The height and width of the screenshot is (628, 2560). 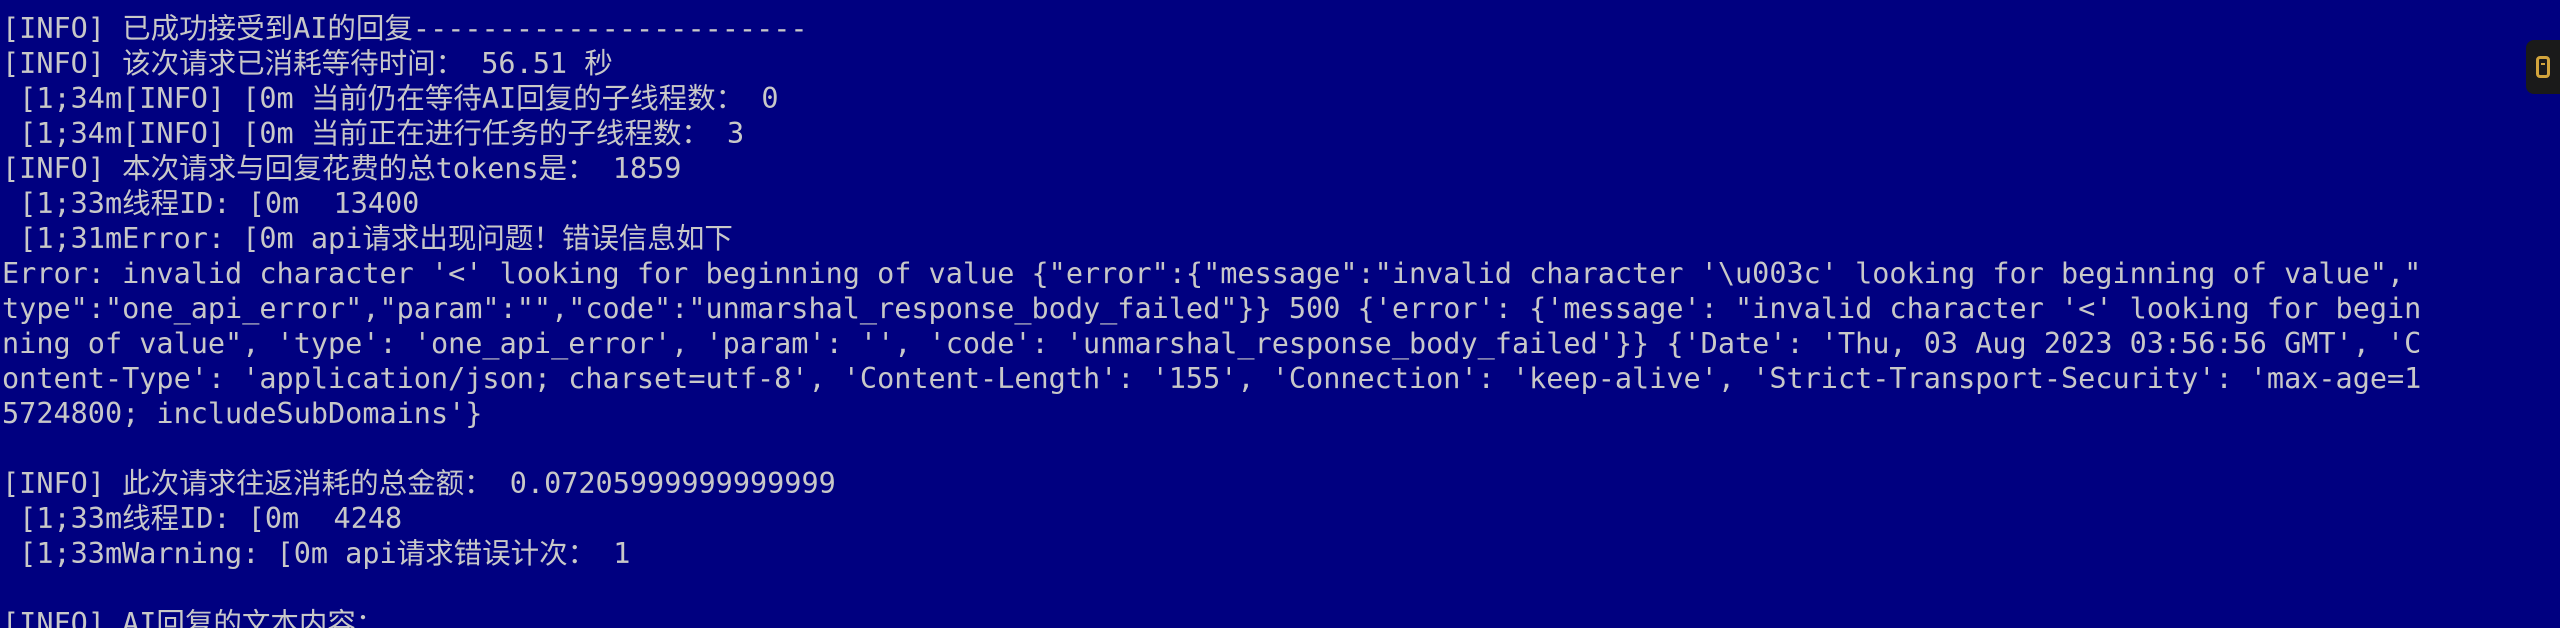 What do you see at coordinates (211, 203) in the screenshot?
I see `console-line: [1;33m线程ID: [0m 13400` at bounding box center [211, 203].